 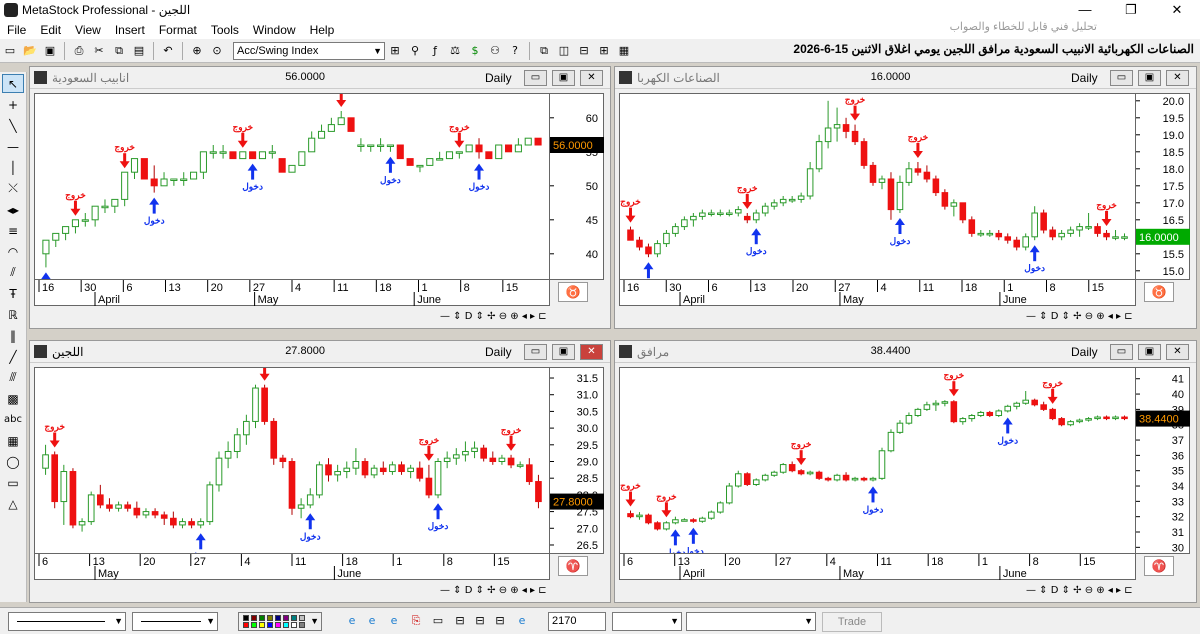 I want to click on new-icon: ▭, so click(x=10, y=51).